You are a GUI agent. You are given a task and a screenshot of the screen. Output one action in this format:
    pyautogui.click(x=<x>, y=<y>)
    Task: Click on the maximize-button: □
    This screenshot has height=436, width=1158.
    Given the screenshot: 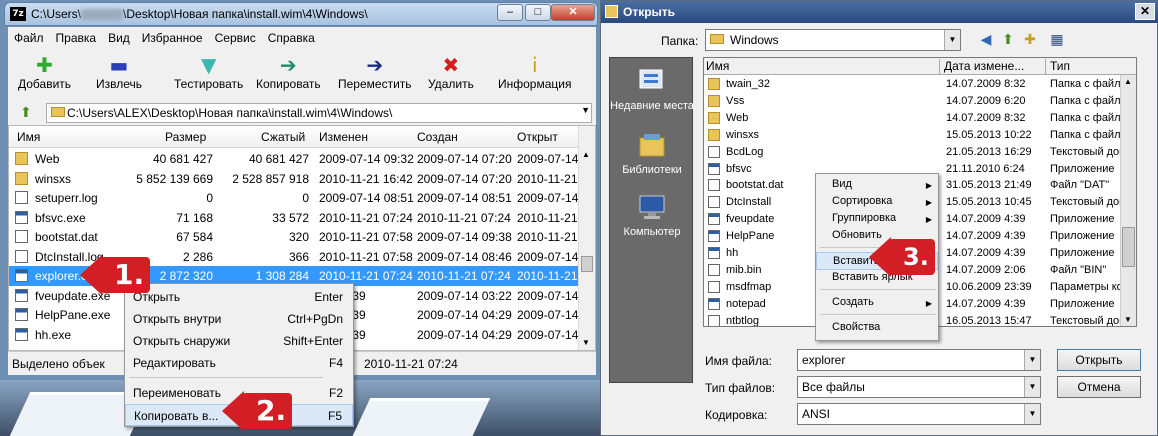 What is the action you would take?
    pyautogui.click(x=538, y=12)
    